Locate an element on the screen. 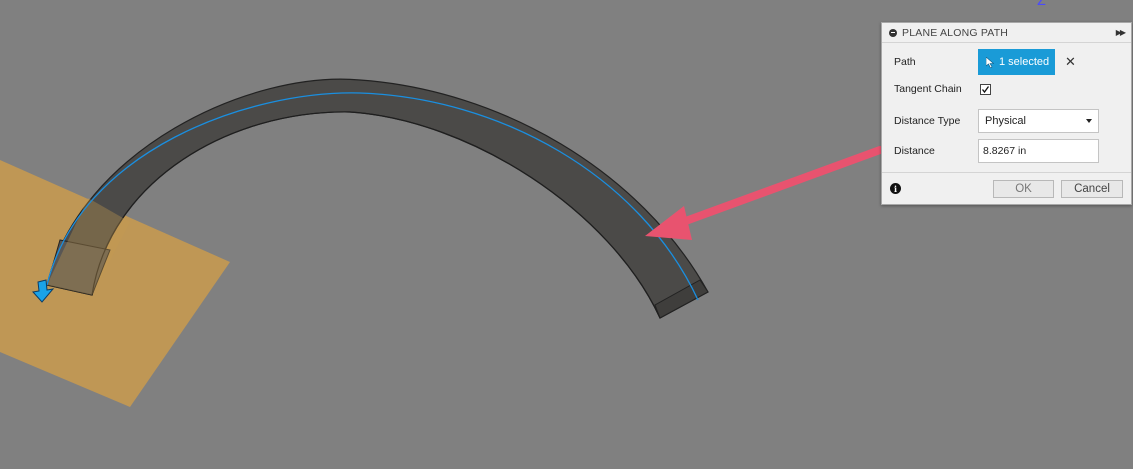  path-selection-button: 1 selected is located at coordinates (1016, 62).